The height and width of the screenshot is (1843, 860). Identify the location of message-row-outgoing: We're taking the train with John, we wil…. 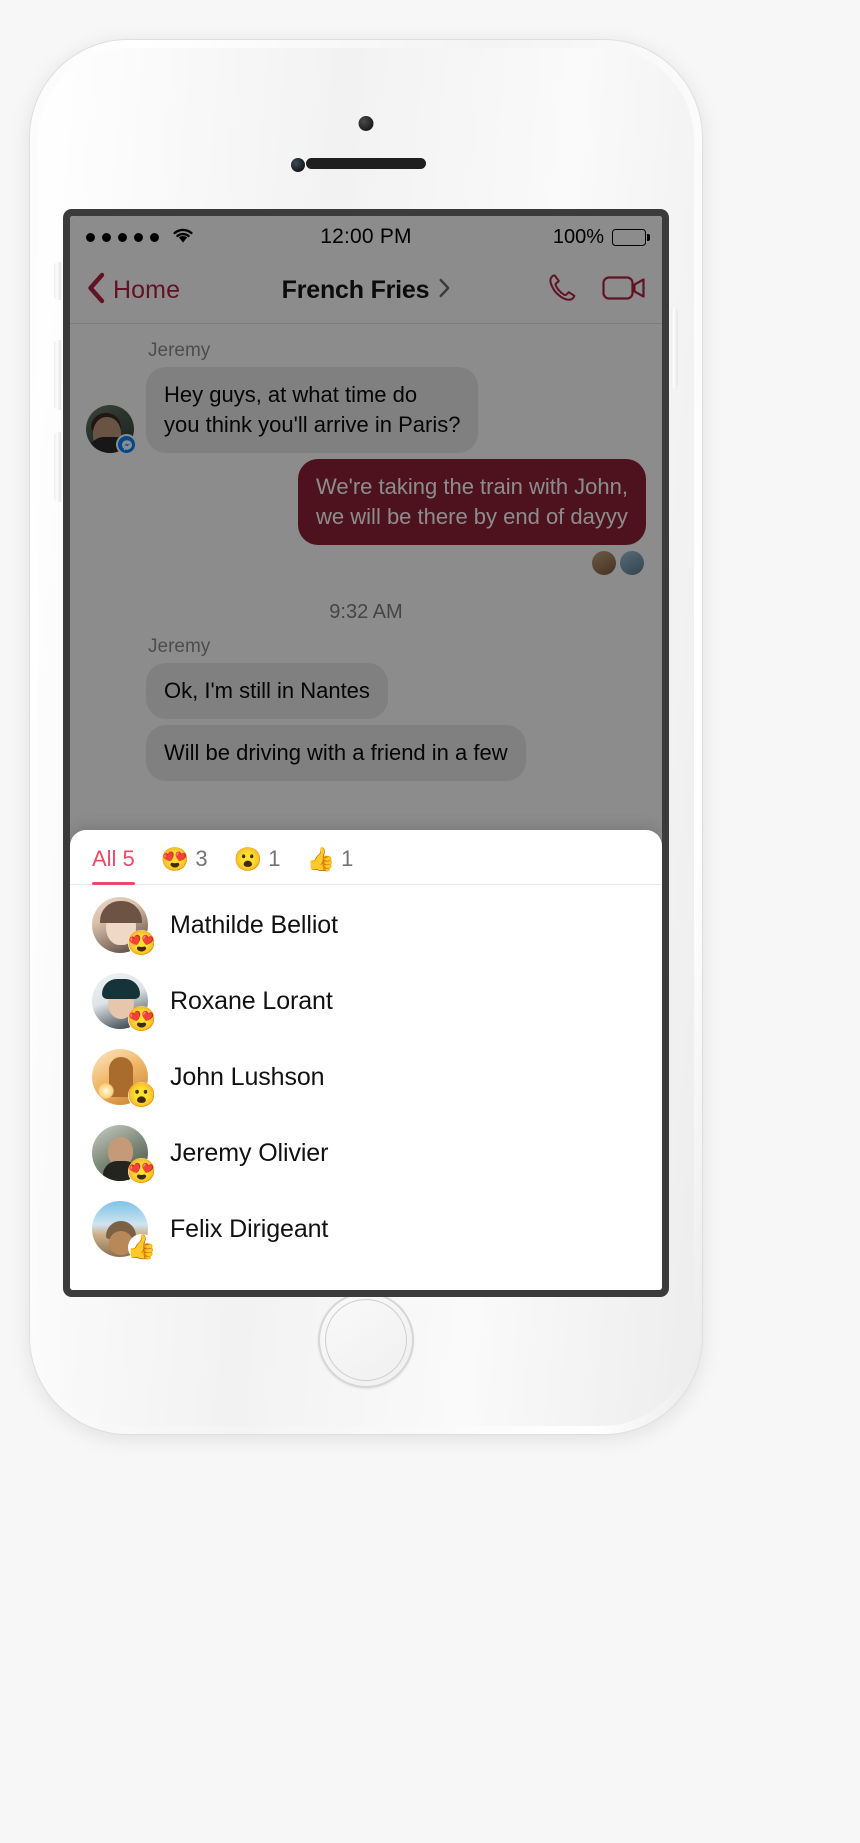
(366, 502).